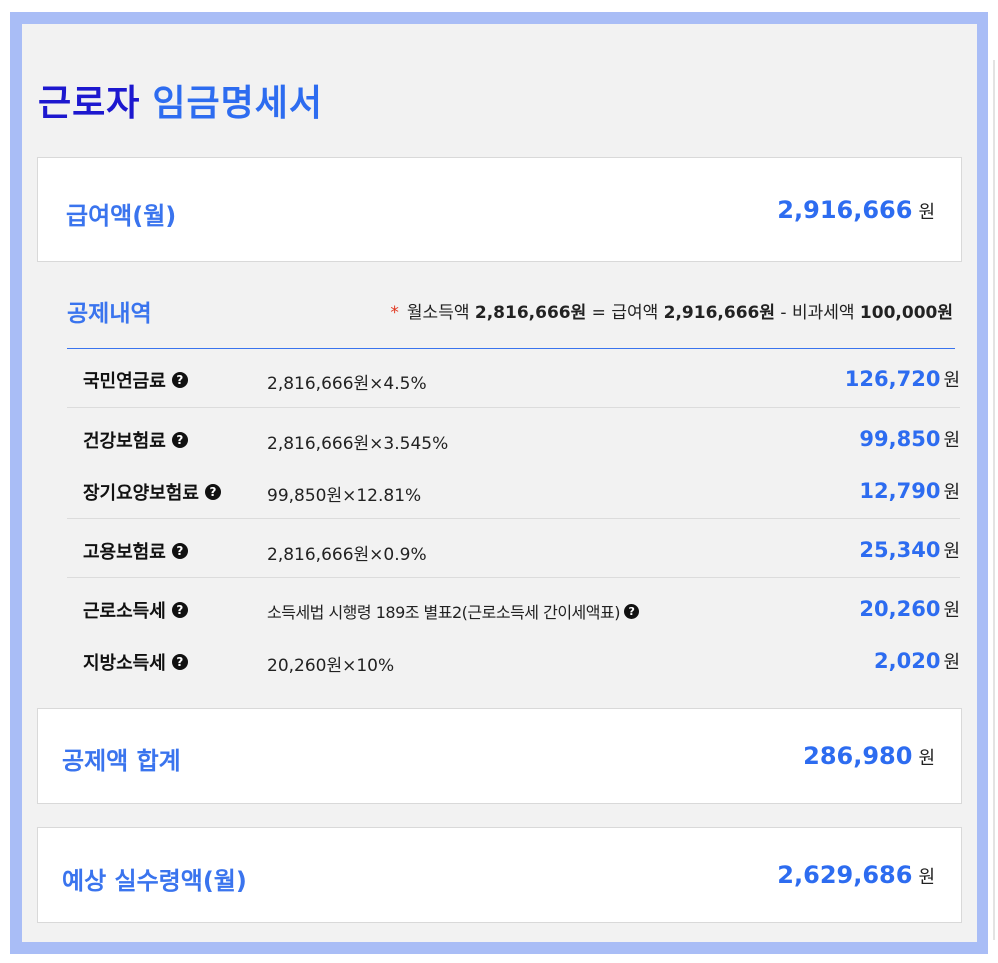 Image resolution: width=998 pixels, height=963 pixels. What do you see at coordinates (892, 379) in the screenshot?
I see `deduction-amount: 126,720` at bounding box center [892, 379].